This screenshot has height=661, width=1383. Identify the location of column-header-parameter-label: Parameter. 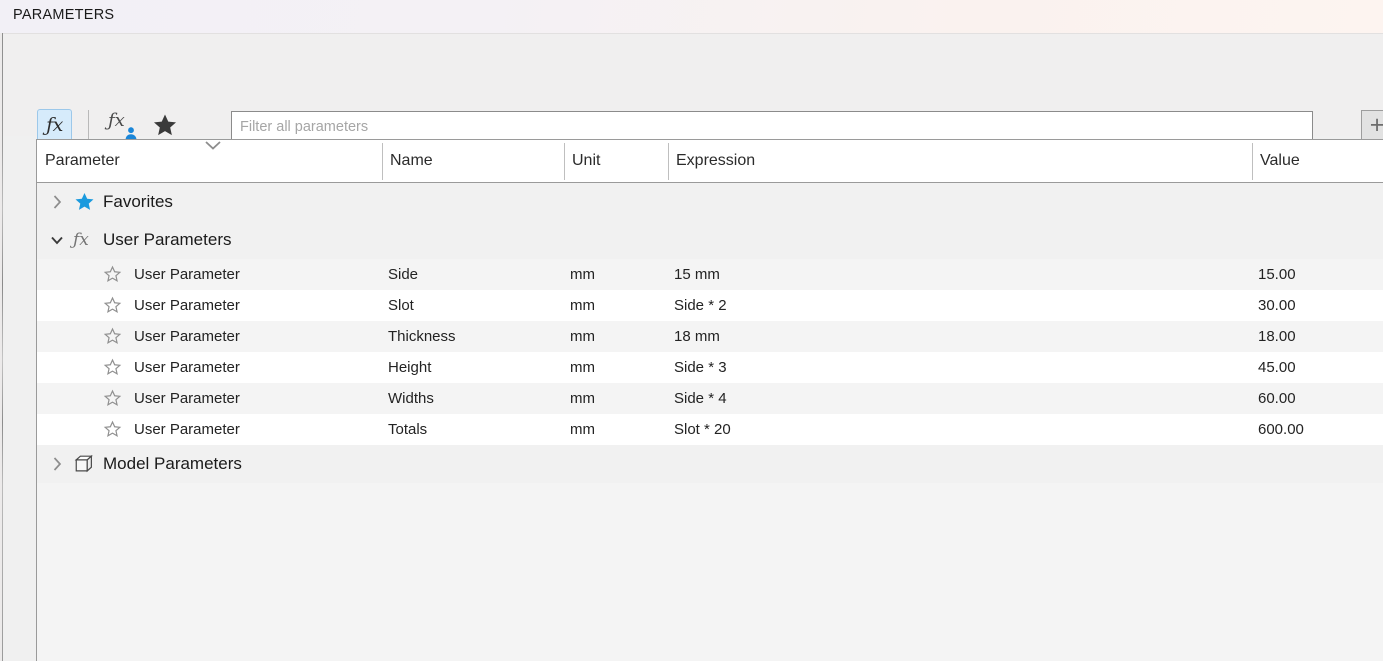
(82, 160).